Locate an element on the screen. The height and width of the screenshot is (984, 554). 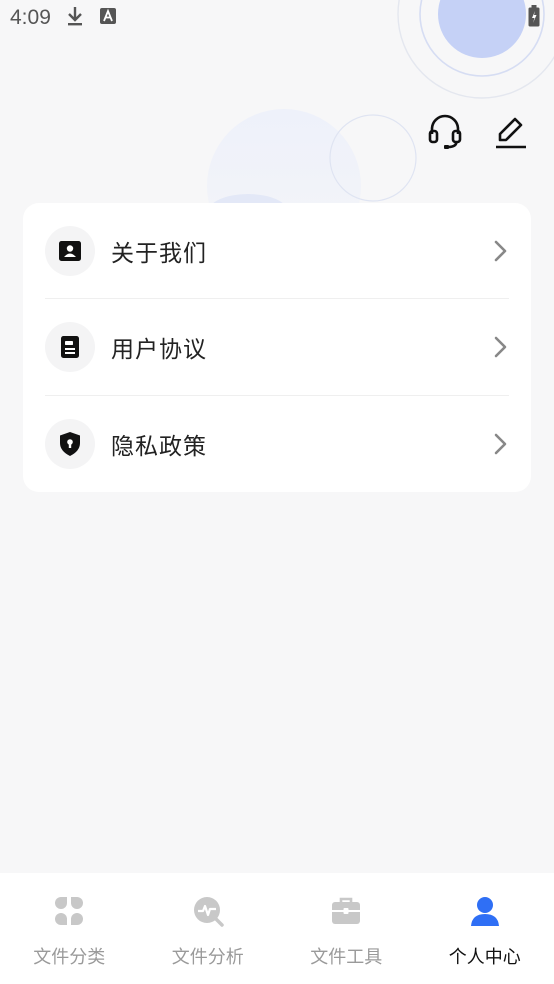
menu-item-privacy-policy: 隐私政策 is located at coordinates (277, 444).